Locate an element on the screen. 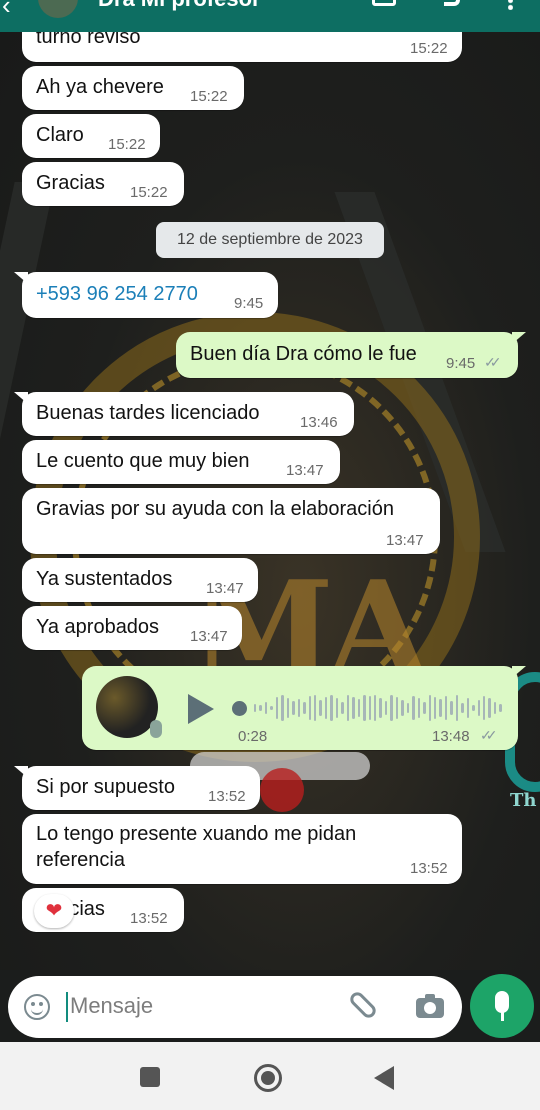 The height and width of the screenshot is (1110, 540). message-text: Claro is located at coordinates (60, 135).